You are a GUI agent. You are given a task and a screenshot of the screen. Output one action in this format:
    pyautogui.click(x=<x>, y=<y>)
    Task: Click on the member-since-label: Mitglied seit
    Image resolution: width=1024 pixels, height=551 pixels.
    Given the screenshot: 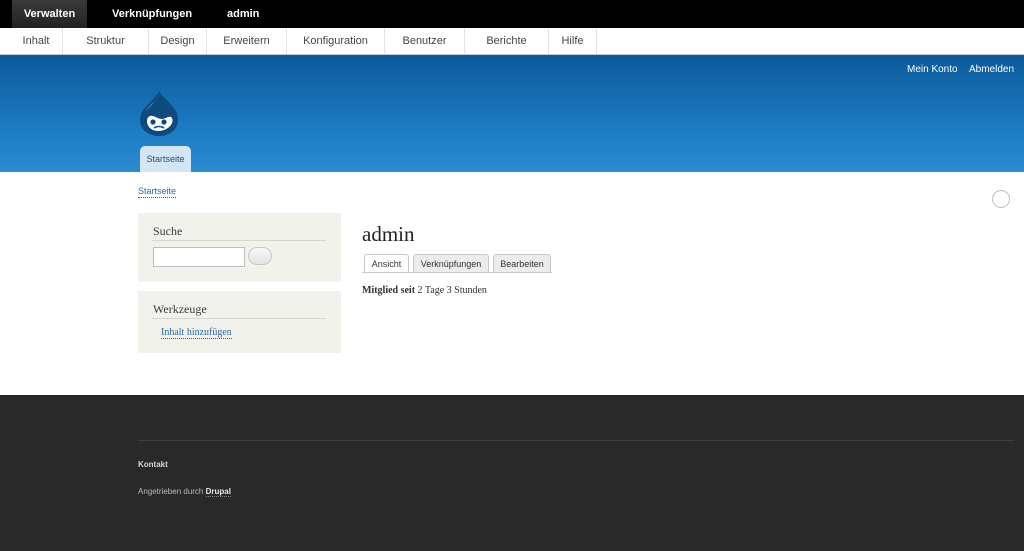 What is the action you would take?
    pyautogui.click(x=389, y=290)
    